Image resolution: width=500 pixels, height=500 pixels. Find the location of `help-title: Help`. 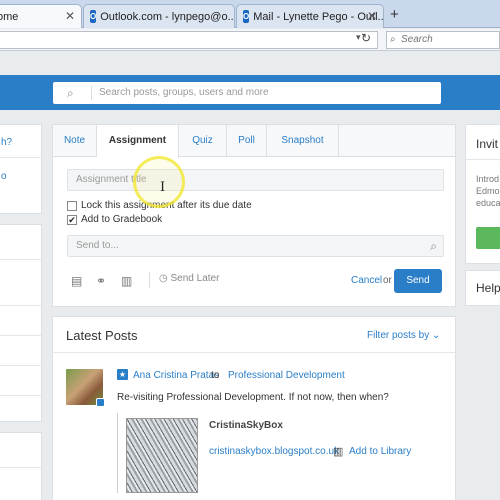

help-title: Help is located at coordinates (488, 288).